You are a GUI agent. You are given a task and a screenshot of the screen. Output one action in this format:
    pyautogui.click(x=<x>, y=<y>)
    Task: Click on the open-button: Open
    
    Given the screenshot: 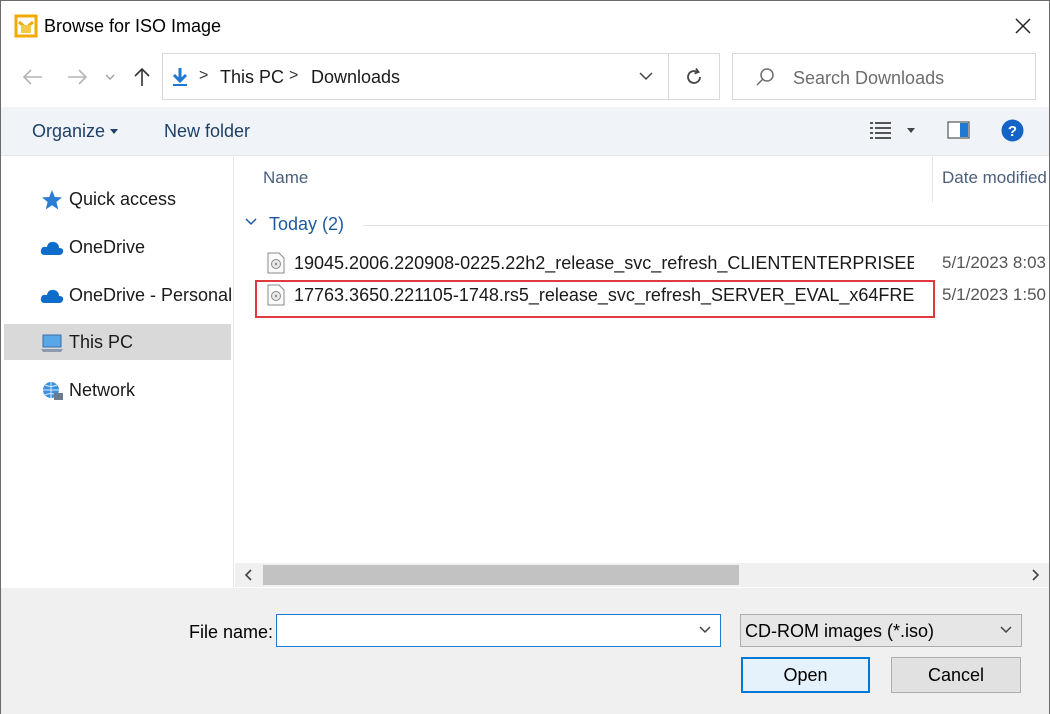 What is the action you would take?
    pyautogui.click(x=805, y=675)
    